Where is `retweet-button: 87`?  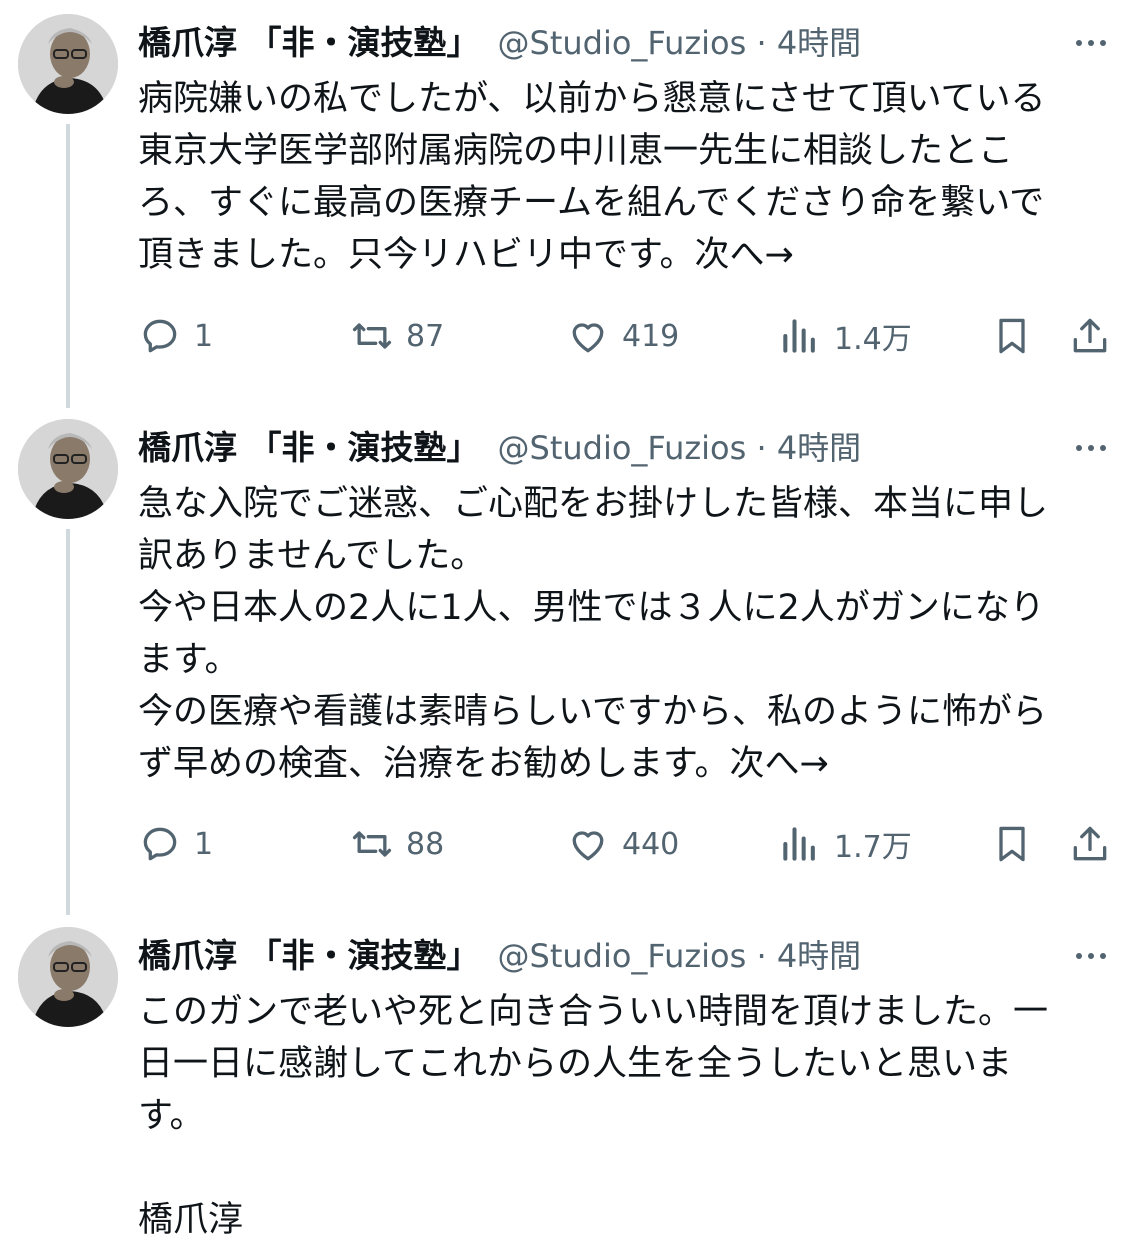
retweet-button: 87 is located at coordinates (397, 336).